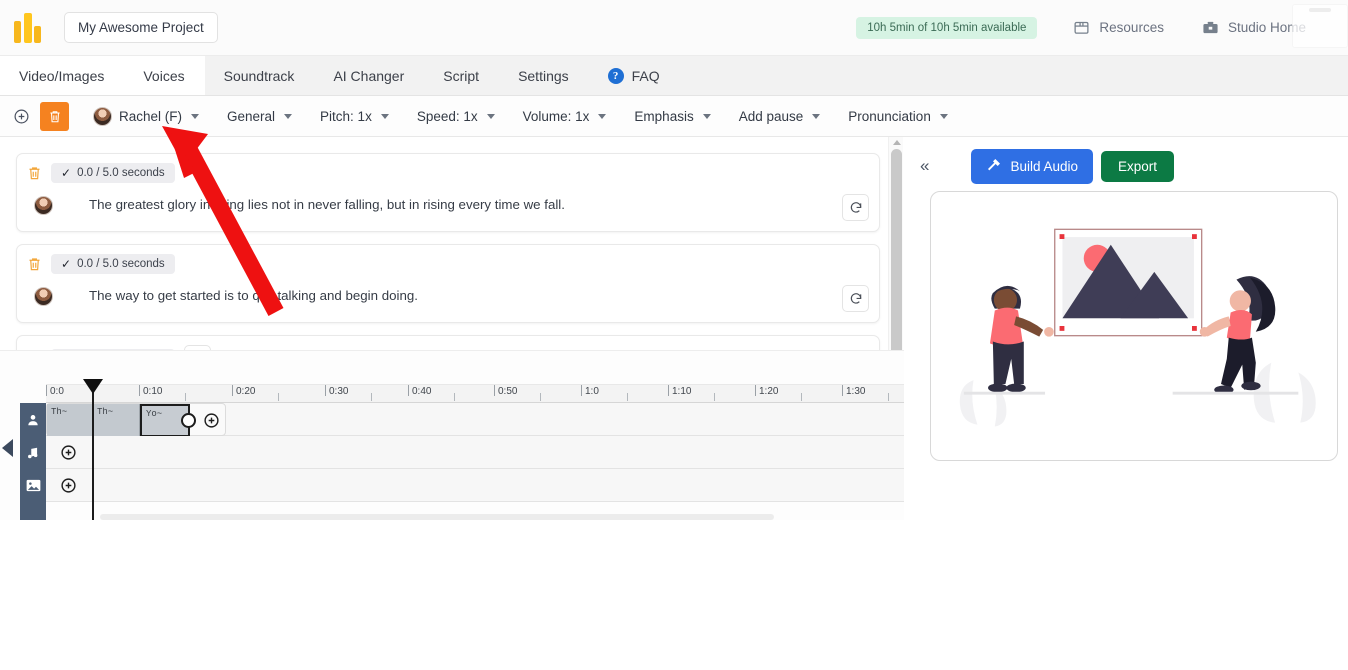 The height and width of the screenshot is (670, 1348). Describe the element at coordinates (260, 75) in the screenshot. I see `tab-soundtrack: Soundtrack` at that location.